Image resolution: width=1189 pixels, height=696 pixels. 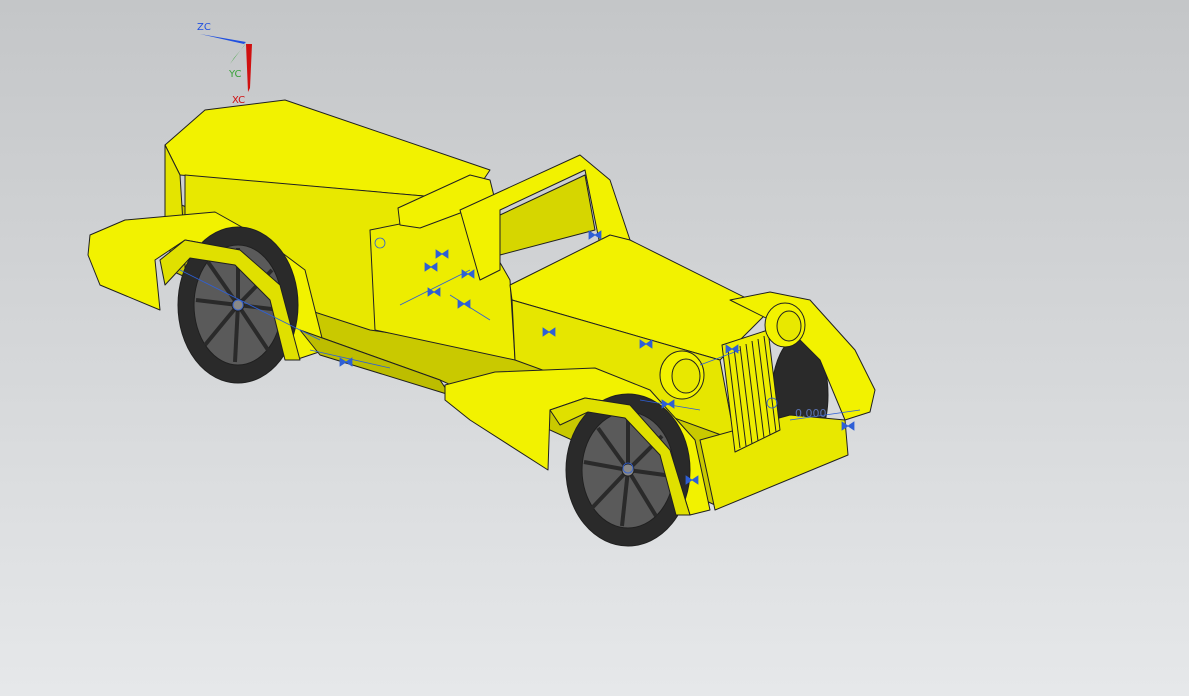 What do you see at coordinates (204, 27) in the screenshot?
I see `zc-axis-label: ZC` at bounding box center [204, 27].